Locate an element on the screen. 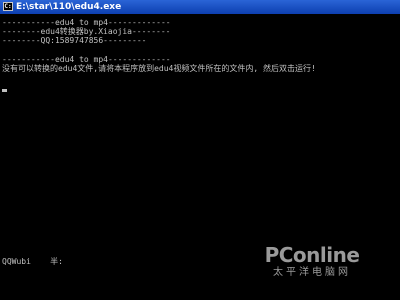  watermark-subtitle: 太平洋电脑网 is located at coordinates (312, 272).